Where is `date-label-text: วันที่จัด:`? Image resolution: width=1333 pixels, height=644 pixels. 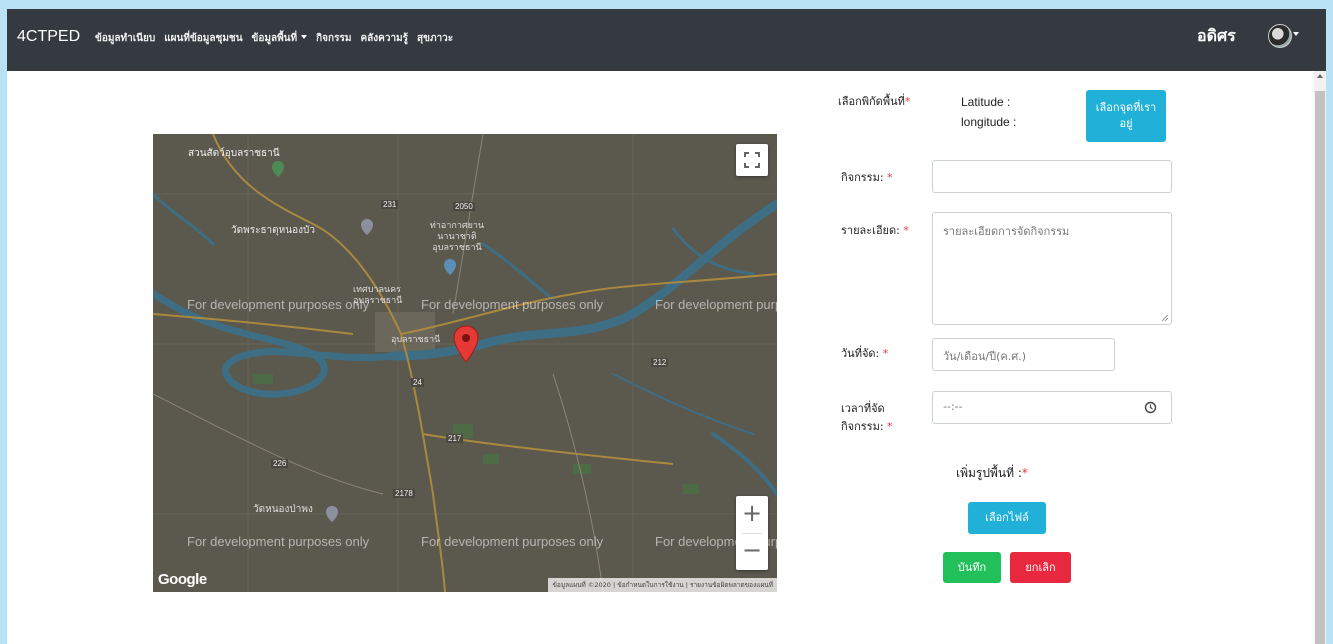 date-label-text: วันที่จัด: is located at coordinates (860, 353).